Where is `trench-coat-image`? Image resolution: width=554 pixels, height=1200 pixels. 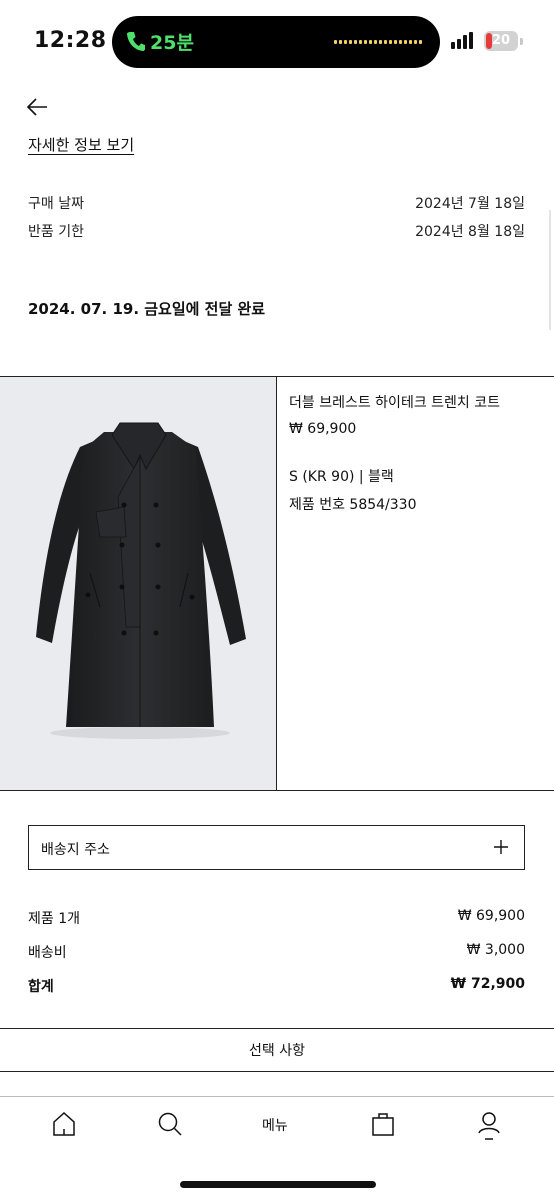
trench-coat-image is located at coordinates (141, 580).